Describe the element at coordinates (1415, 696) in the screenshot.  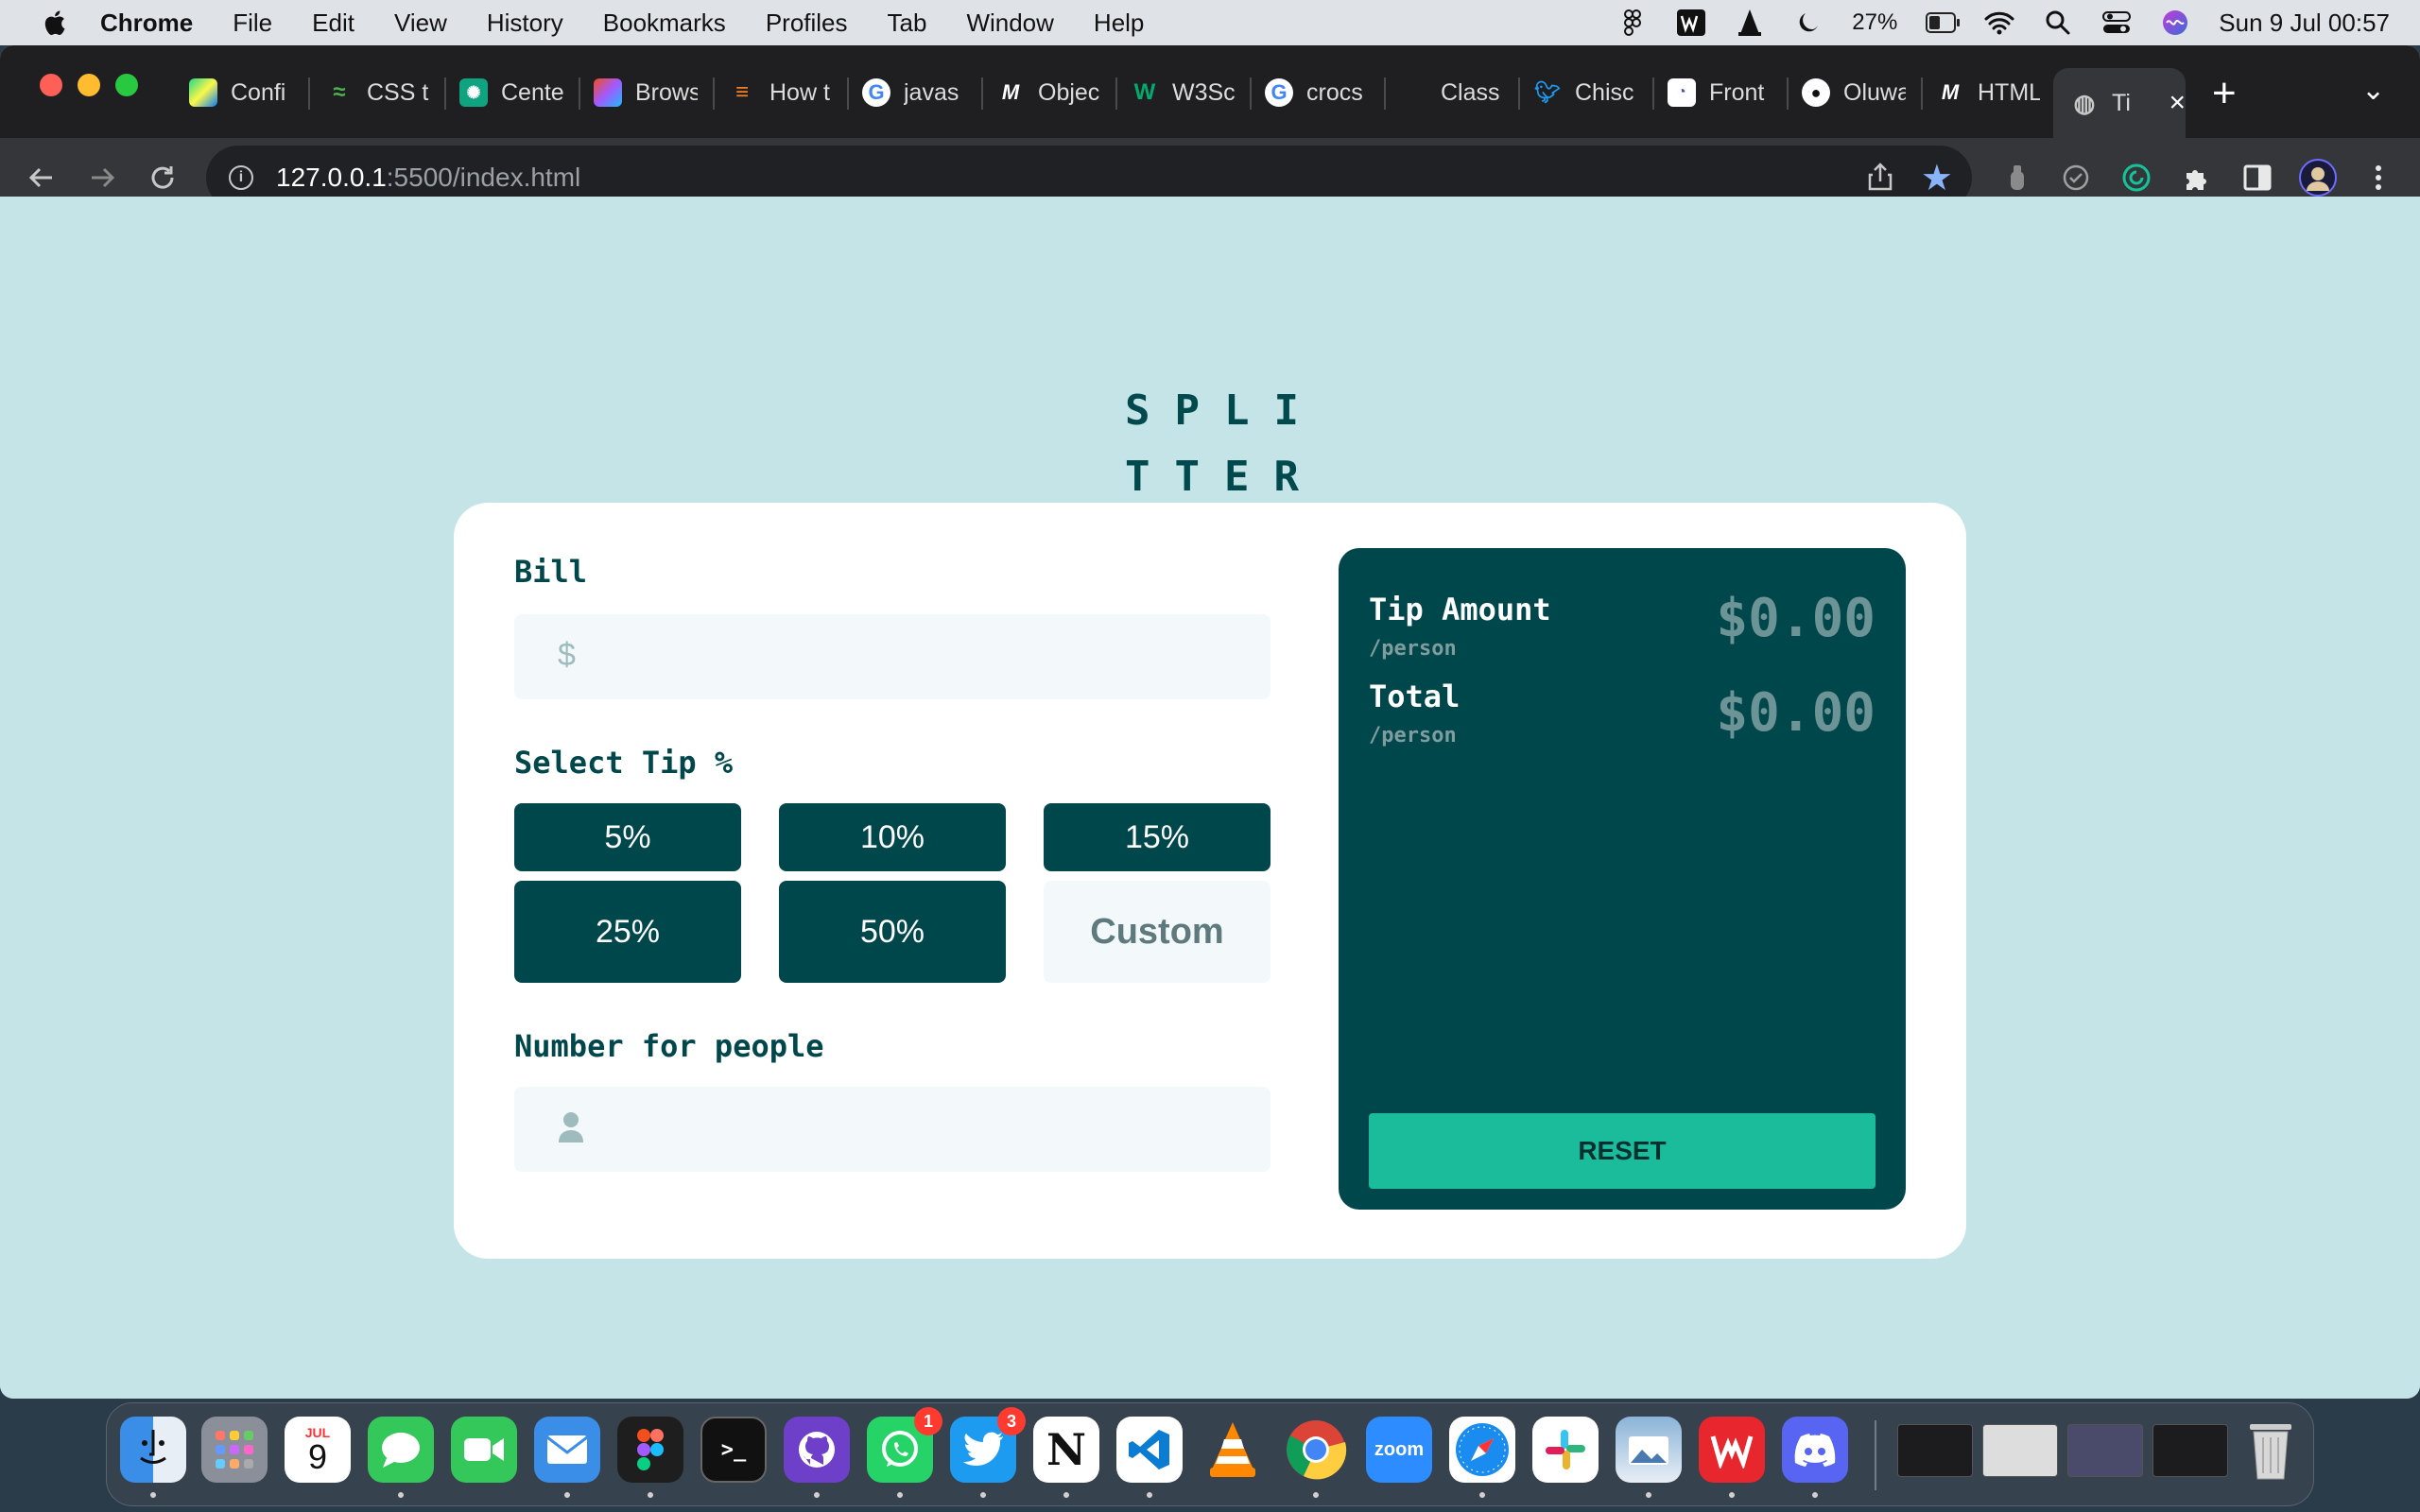
I see `total-label: Total` at that location.